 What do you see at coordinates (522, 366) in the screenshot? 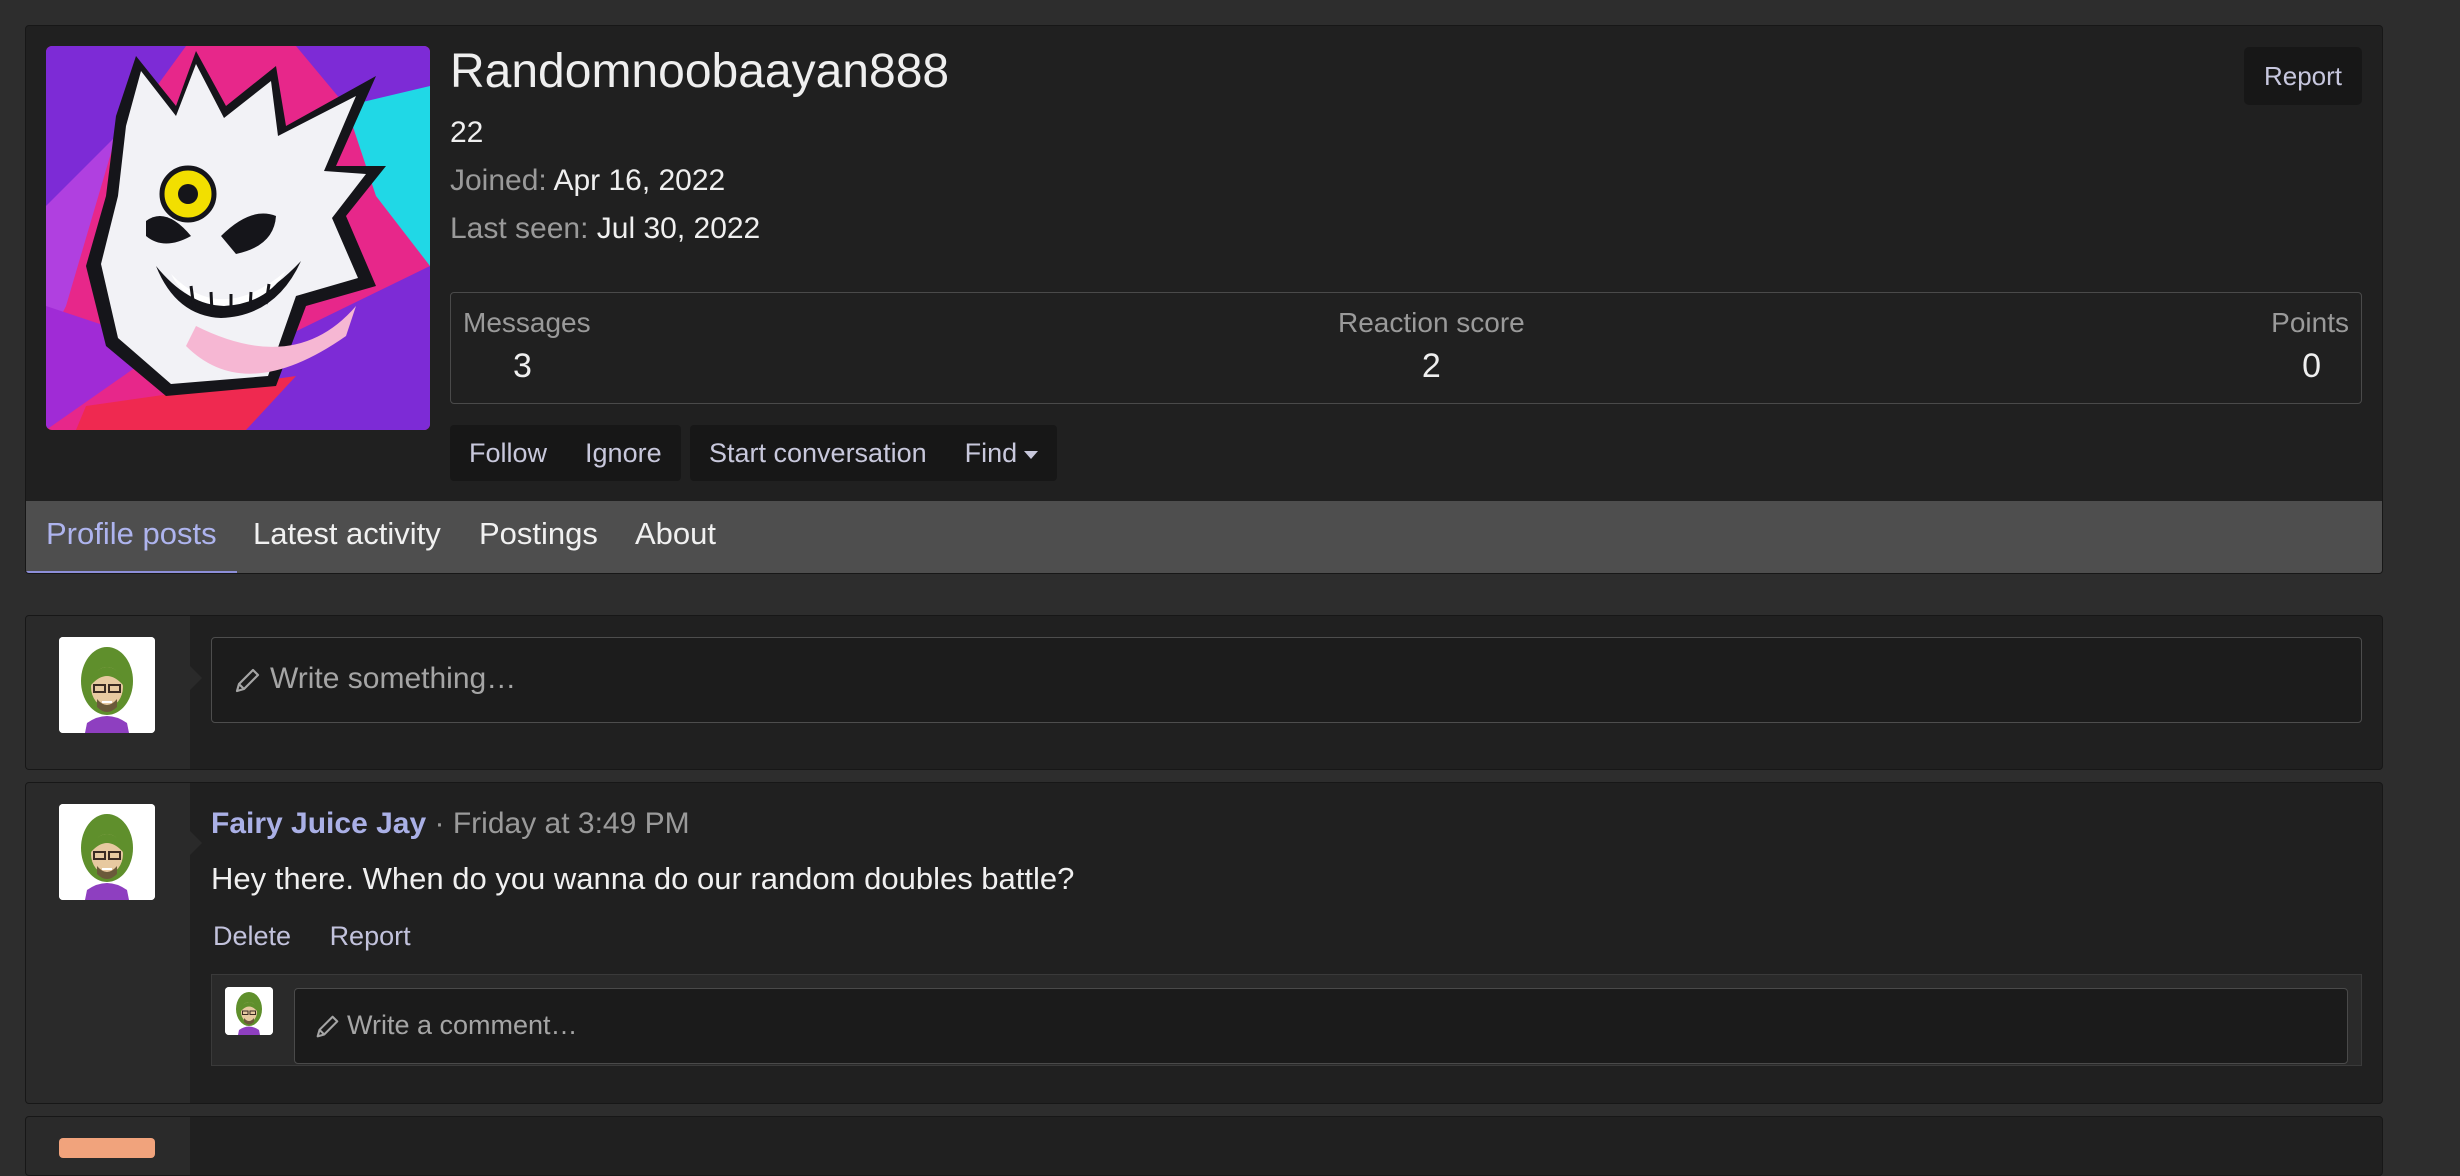
I see `stat-value: 3` at bounding box center [522, 366].